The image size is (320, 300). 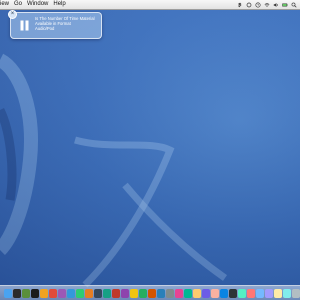 I want to click on volume-icon, so click(x=276, y=5).